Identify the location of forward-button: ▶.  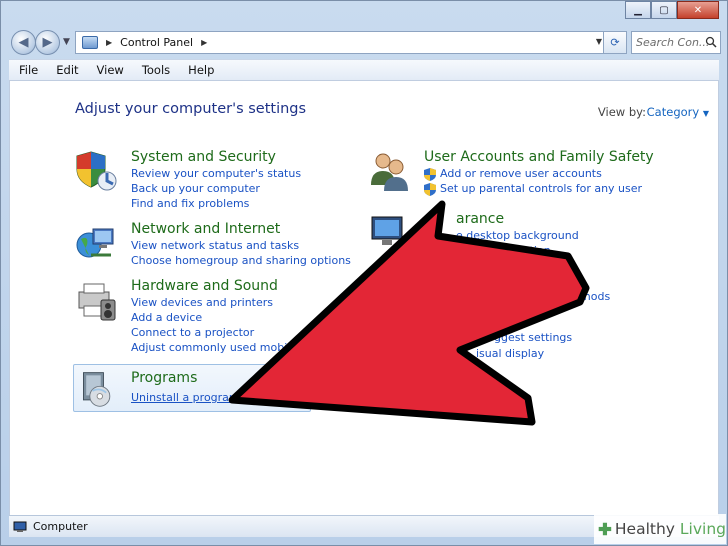
(47, 42).